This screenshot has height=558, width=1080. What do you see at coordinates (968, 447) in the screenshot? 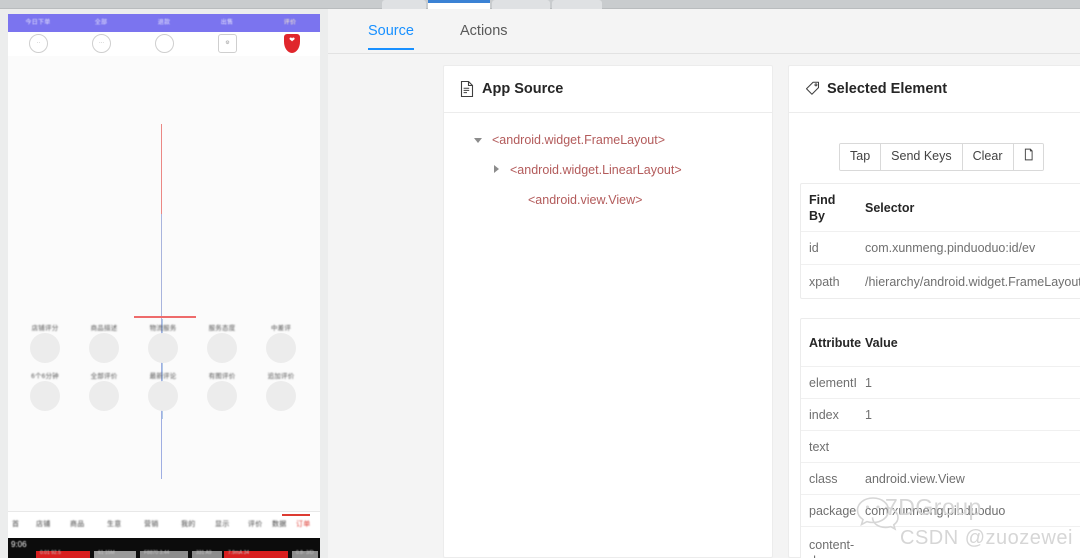
I see `attribute-row-value` at bounding box center [968, 447].